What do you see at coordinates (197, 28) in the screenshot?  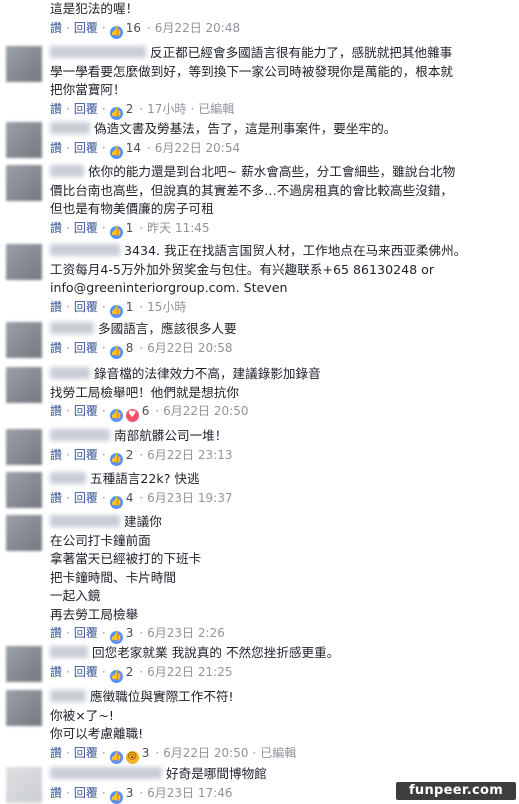 I see `timestamp: 6月22日 20:48` at bounding box center [197, 28].